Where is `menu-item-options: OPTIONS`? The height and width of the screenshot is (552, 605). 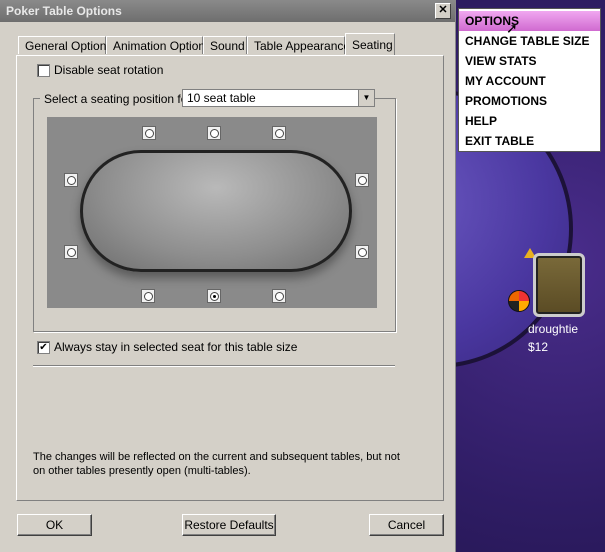 menu-item-options: OPTIONS is located at coordinates (529, 21).